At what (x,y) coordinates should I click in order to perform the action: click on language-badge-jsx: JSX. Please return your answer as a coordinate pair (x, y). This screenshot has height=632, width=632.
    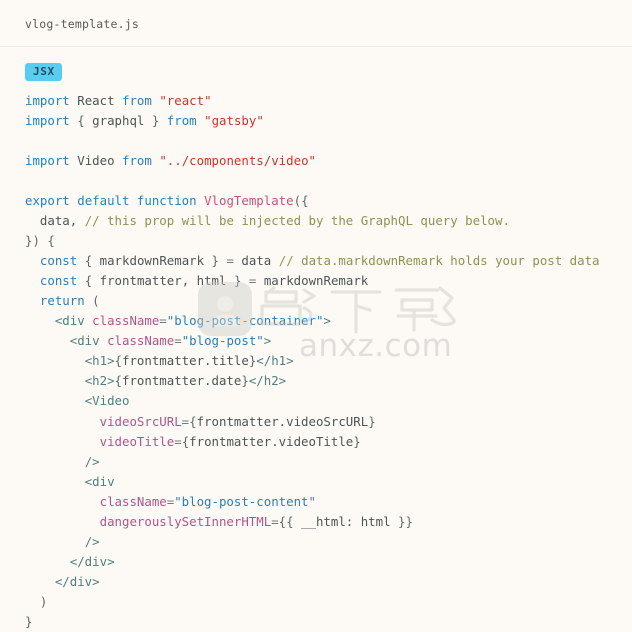
    Looking at the image, I should click on (43, 72).